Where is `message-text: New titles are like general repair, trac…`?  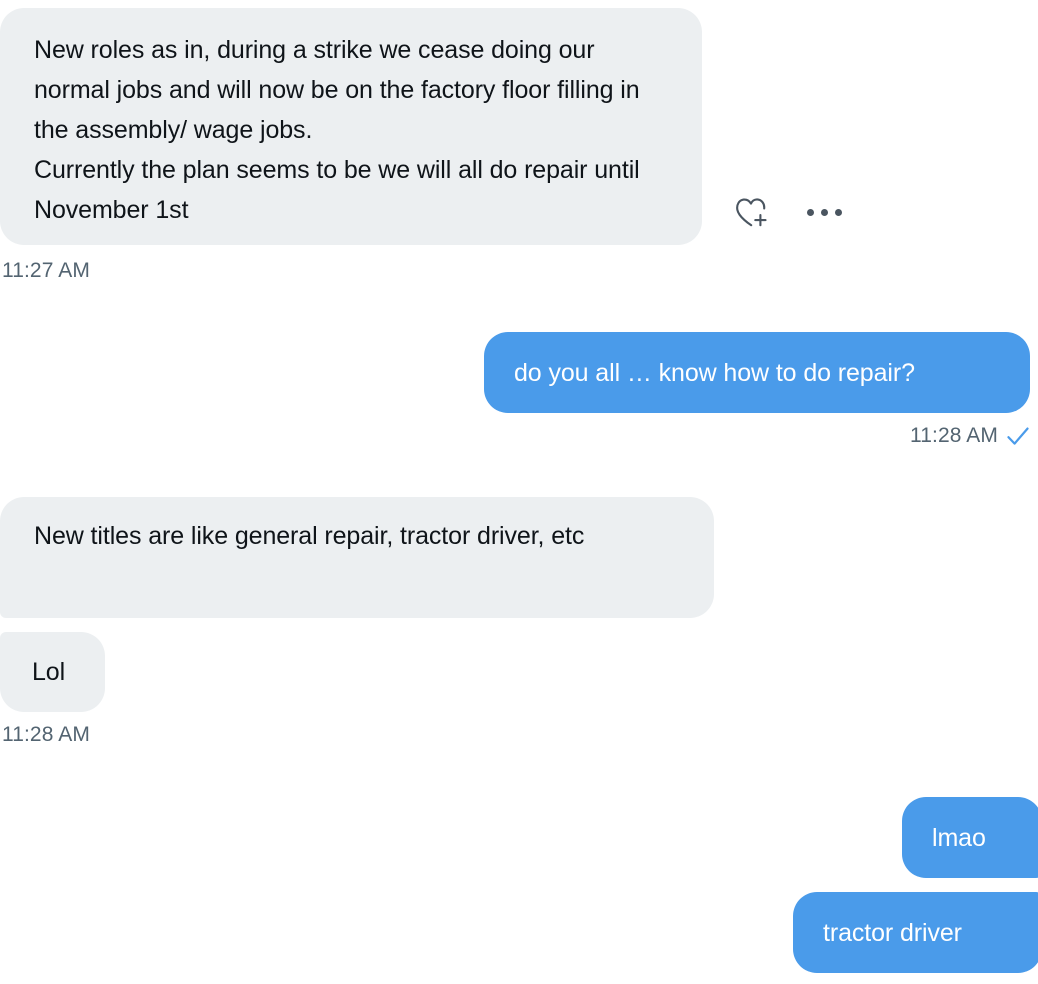
message-text: New titles are like general repair, trac… is located at coordinates (309, 536).